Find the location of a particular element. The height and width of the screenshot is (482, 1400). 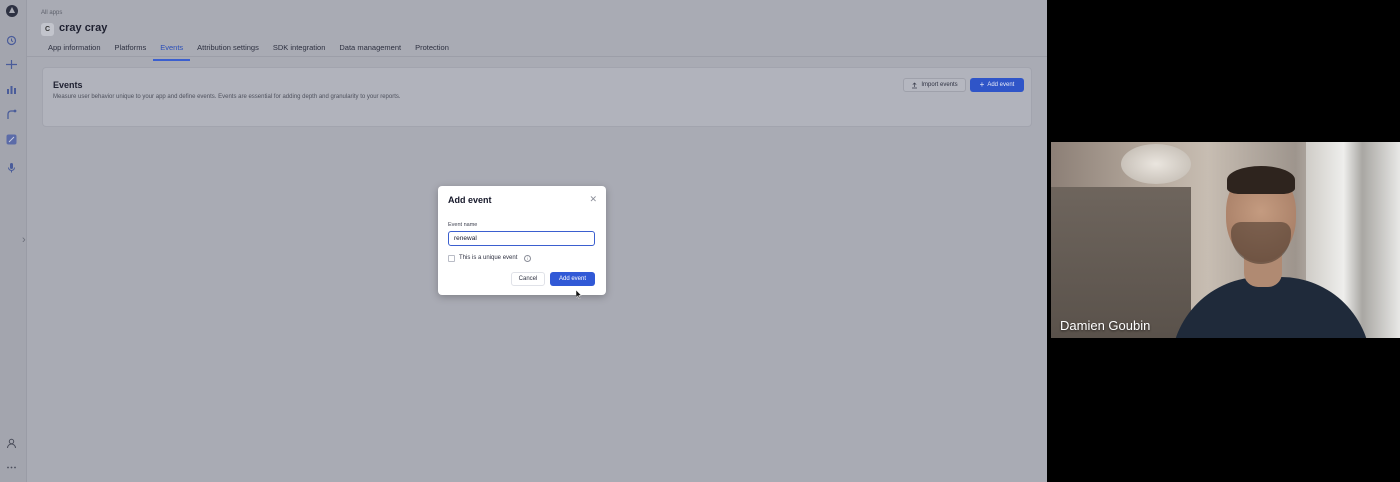

more-icon is located at coordinates (11, 467).